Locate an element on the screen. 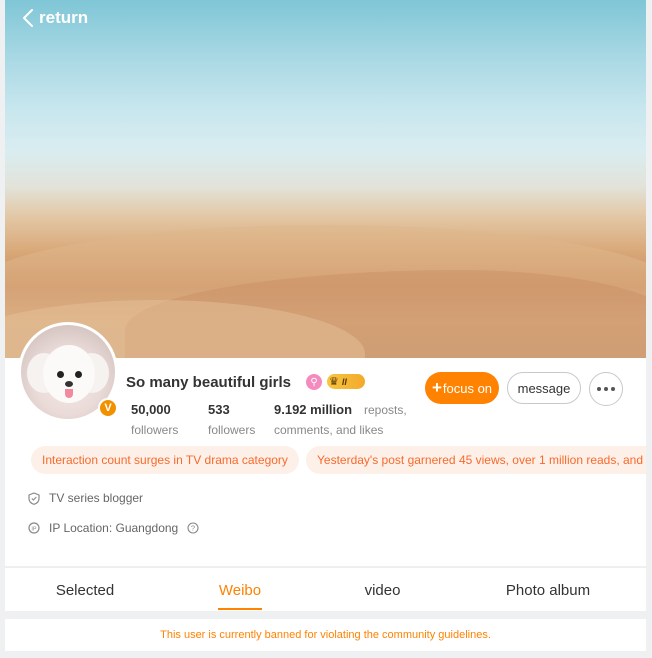  ip-location-row: IP IP Location: Guangdong ? is located at coordinates (113, 528).